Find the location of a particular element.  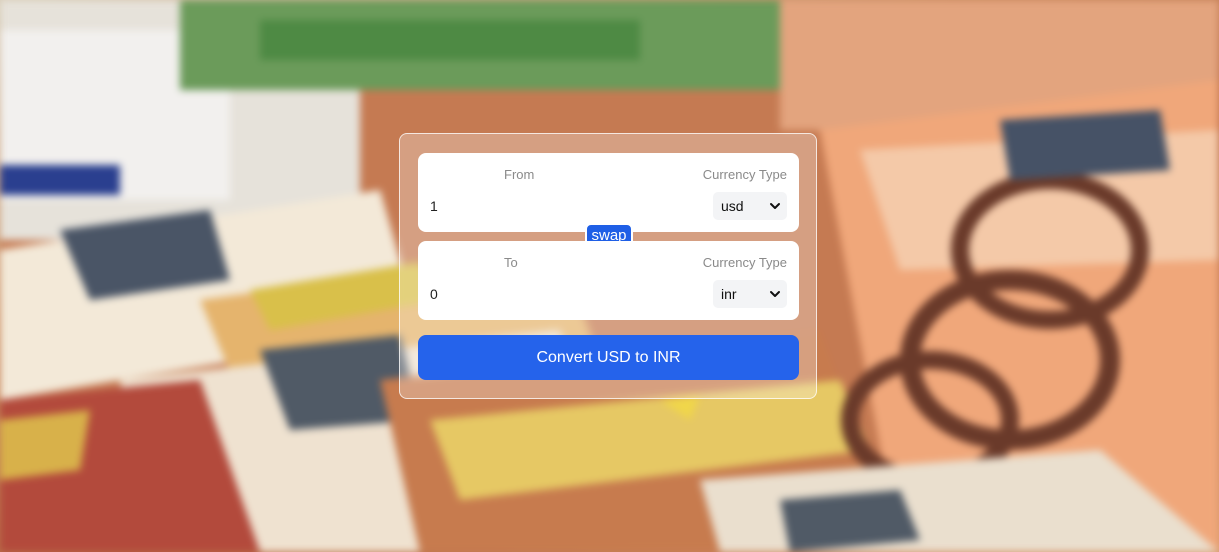

to-currency-value: inr is located at coordinates (729, 294).